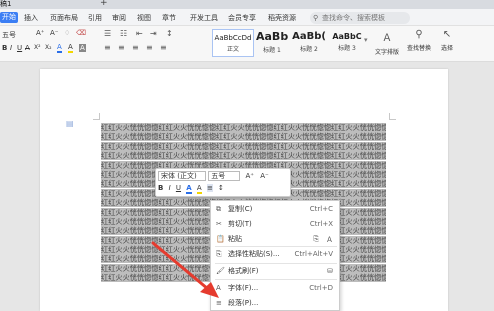  What do you see at coordinates (180, 266) in the screenshot?
I see `arrow-shaft` at bounding box center [180, 266].